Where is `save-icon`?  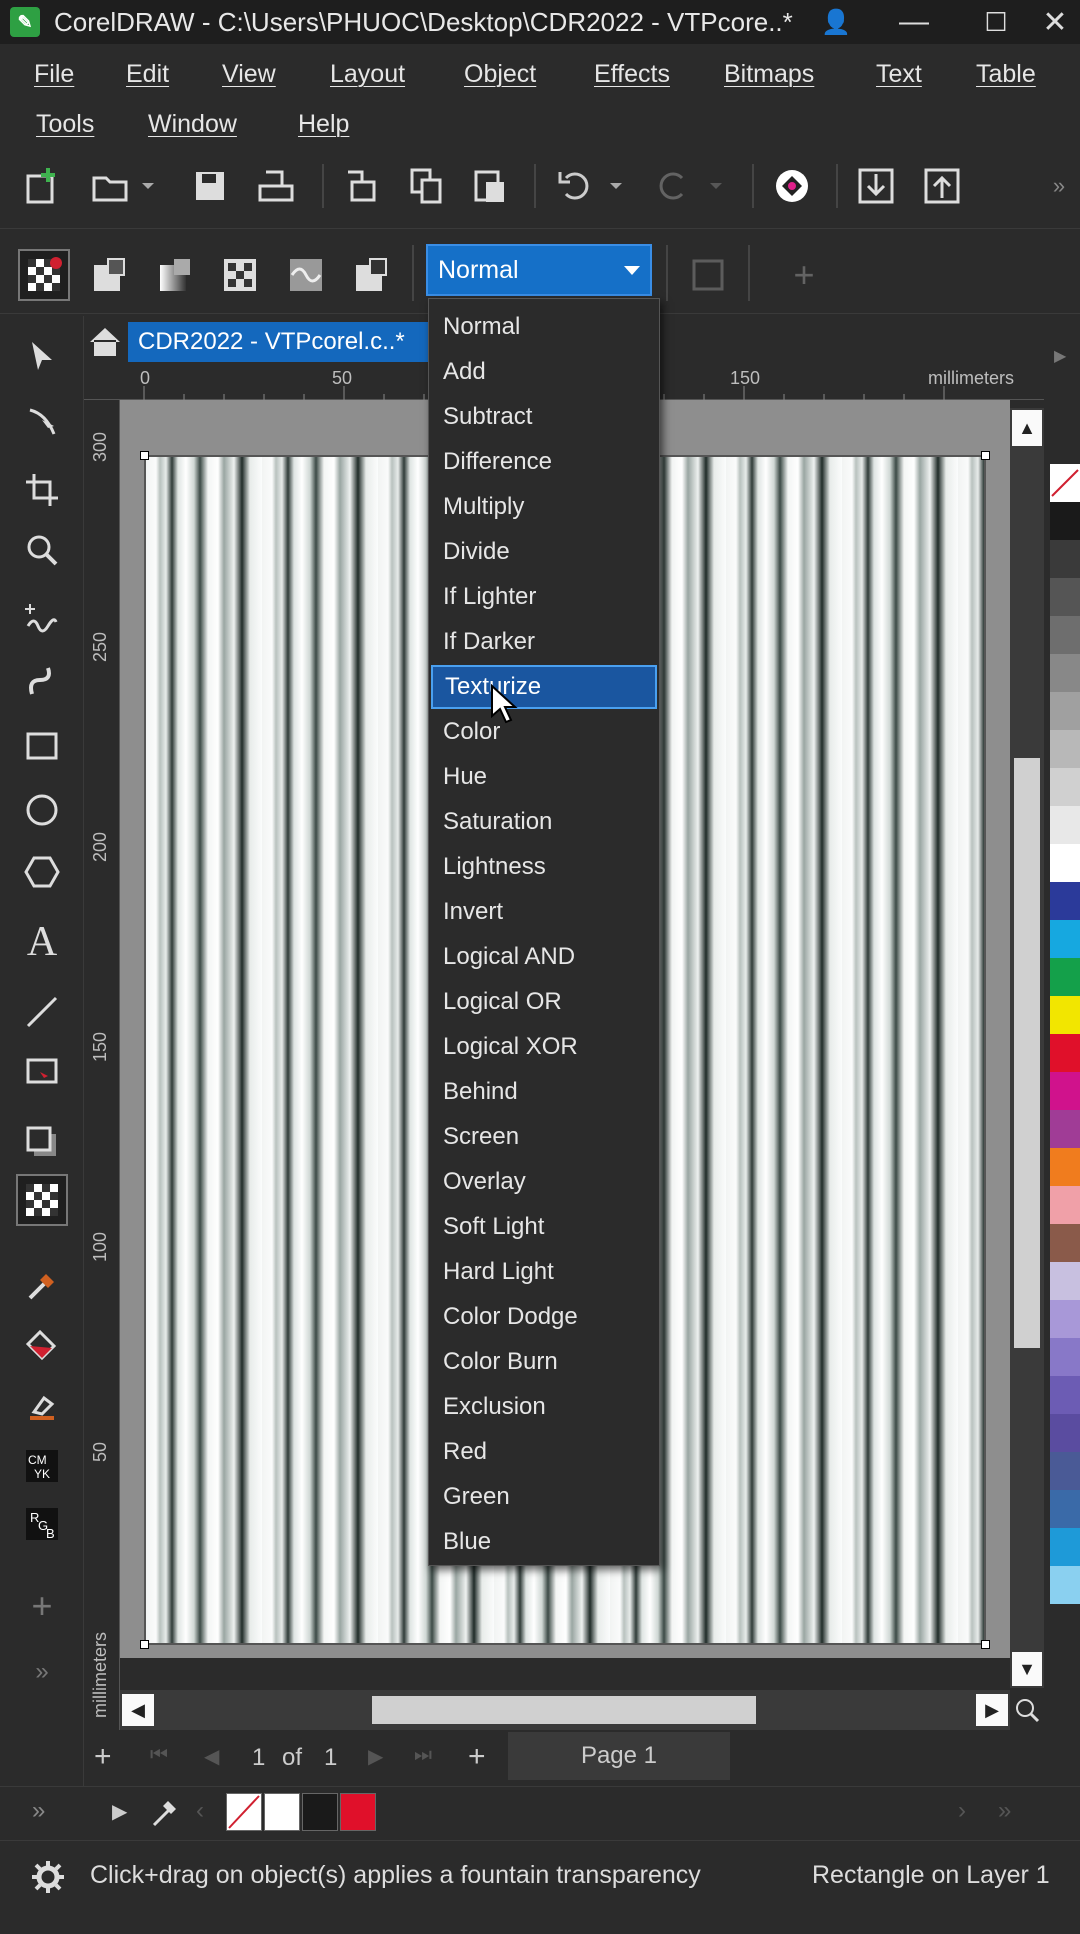 save-icon is located at coordinates (210, 186).